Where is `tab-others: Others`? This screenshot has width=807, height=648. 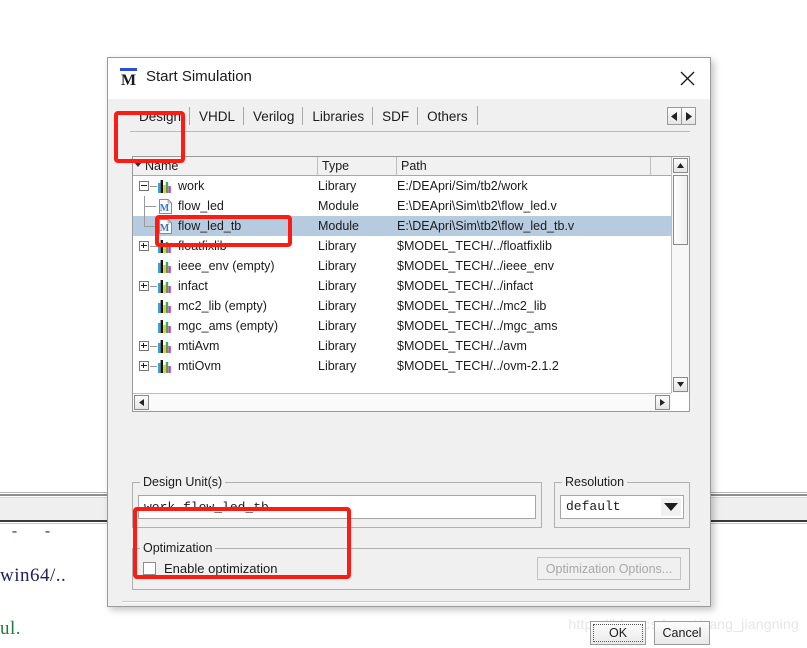
tab-others: Others is located at coordinates (447, 117).